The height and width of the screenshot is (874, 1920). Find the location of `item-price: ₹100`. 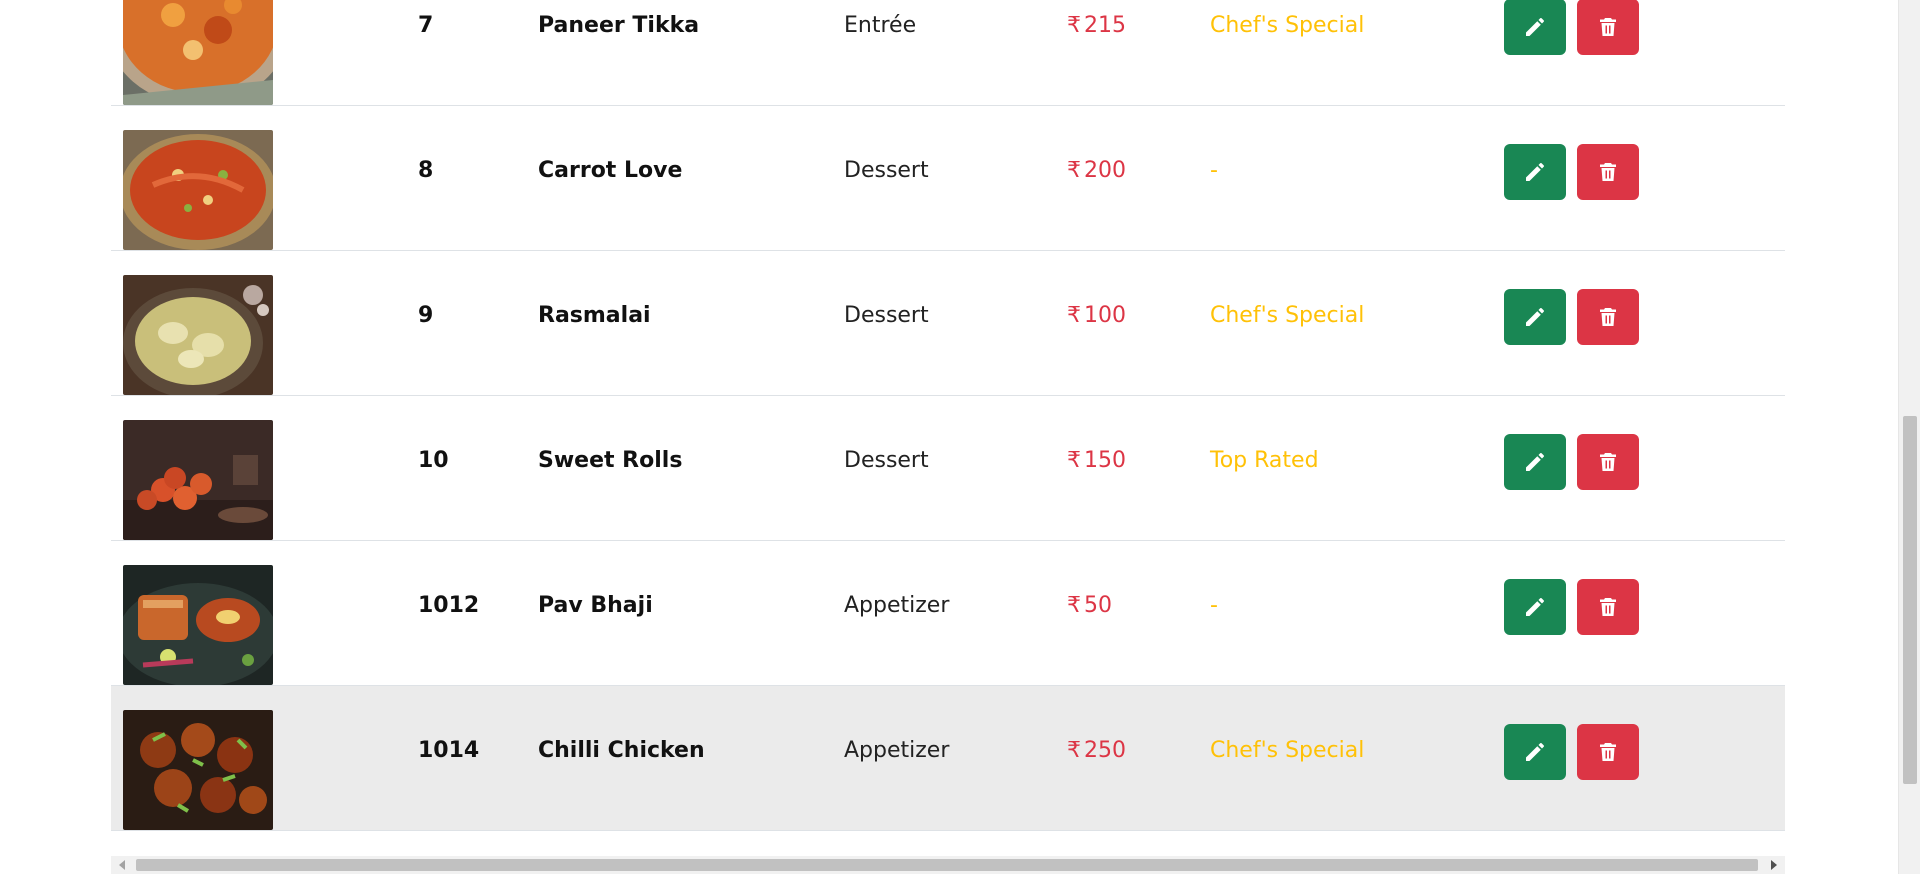

item-price: ₹100 is located at coordinates (1096, 316).